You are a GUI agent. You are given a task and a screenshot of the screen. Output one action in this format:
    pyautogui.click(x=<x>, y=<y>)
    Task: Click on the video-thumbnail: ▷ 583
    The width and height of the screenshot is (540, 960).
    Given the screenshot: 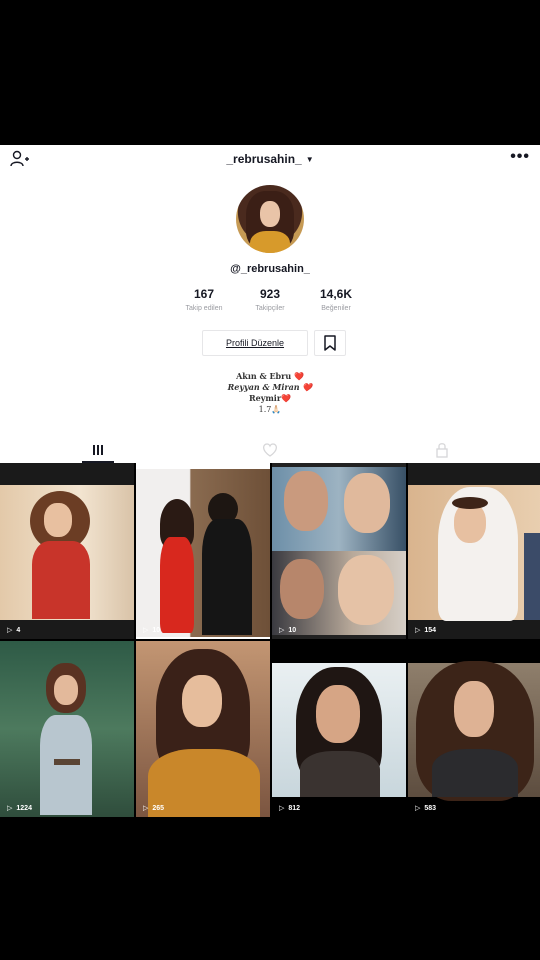 What is the action you would take?
    pyautogui.click(x=474, y=729)
    